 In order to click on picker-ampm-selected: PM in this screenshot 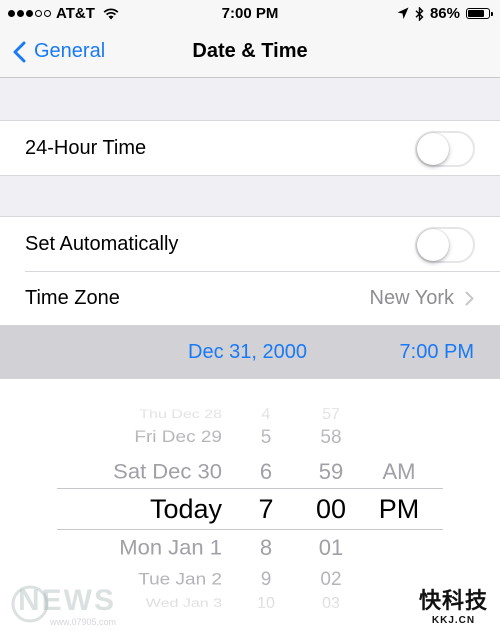, I will do `click(399, 509)`.